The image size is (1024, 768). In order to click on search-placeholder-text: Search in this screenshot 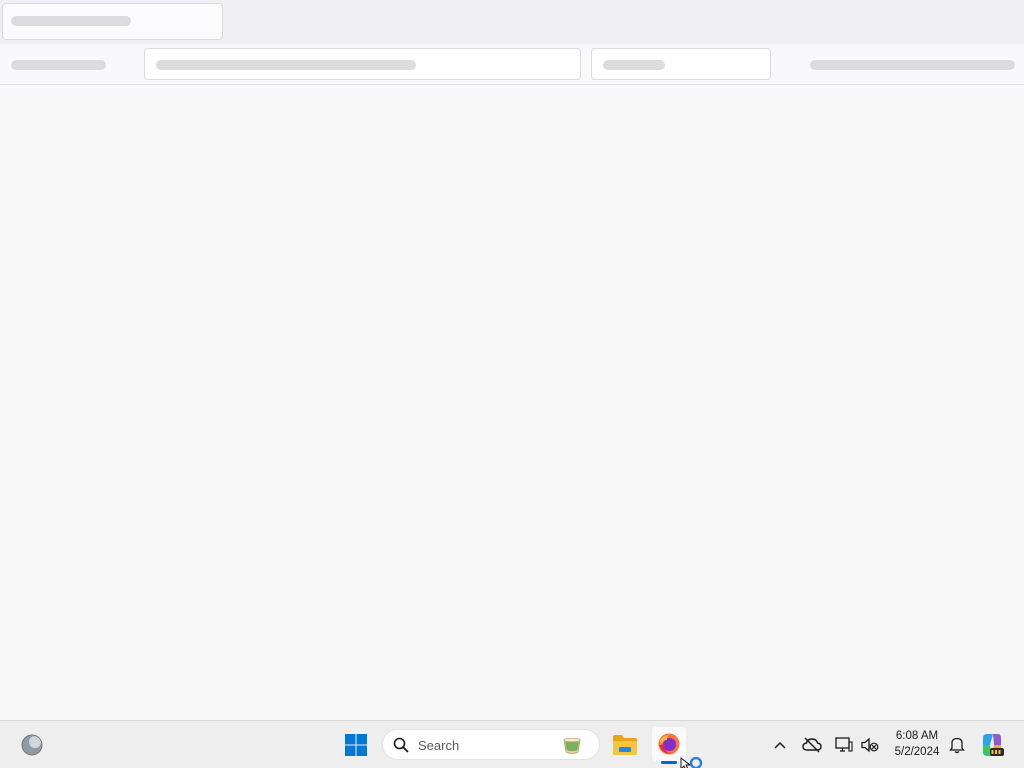, I will do `click(439, 745)`.